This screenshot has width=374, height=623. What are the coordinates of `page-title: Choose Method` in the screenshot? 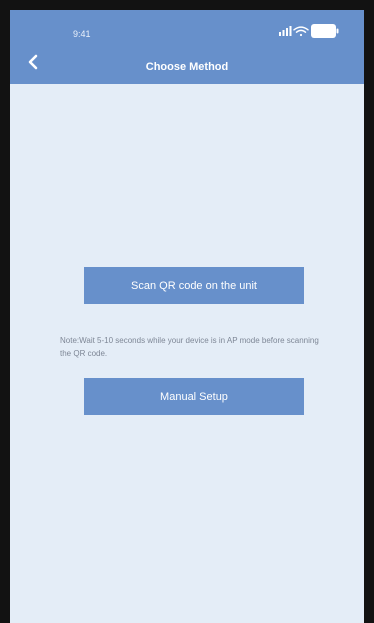 It's located at (187, 67).